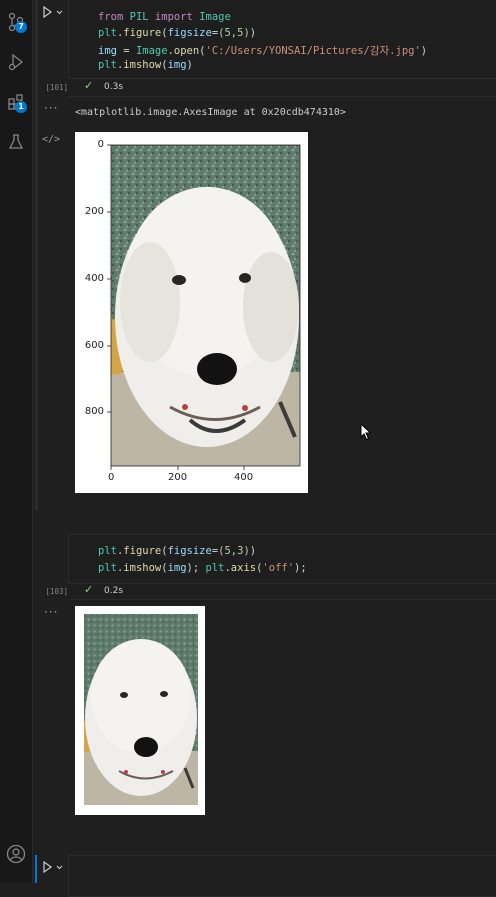  I want to click on dog-image-plot, so click(204, 307).